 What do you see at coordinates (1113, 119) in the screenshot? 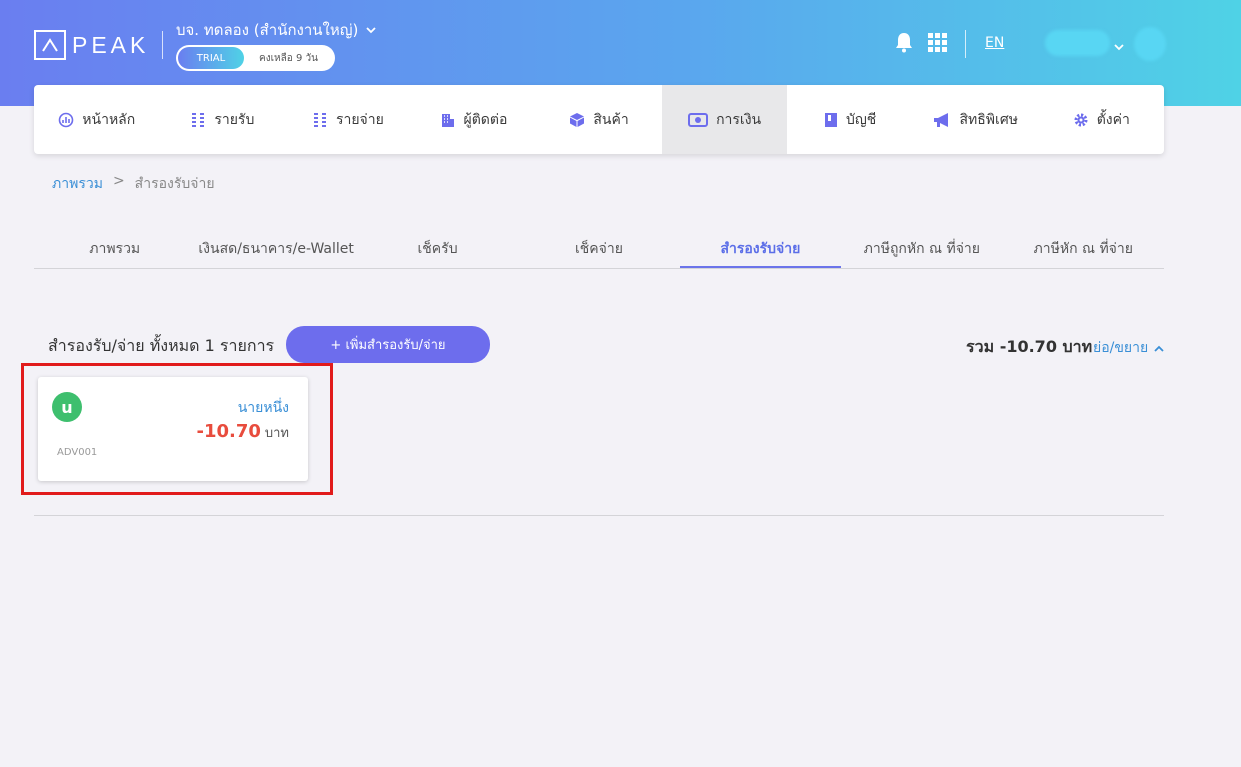
I see `nav-label: ตั้งค่า` at bounding box center [1113, 119].